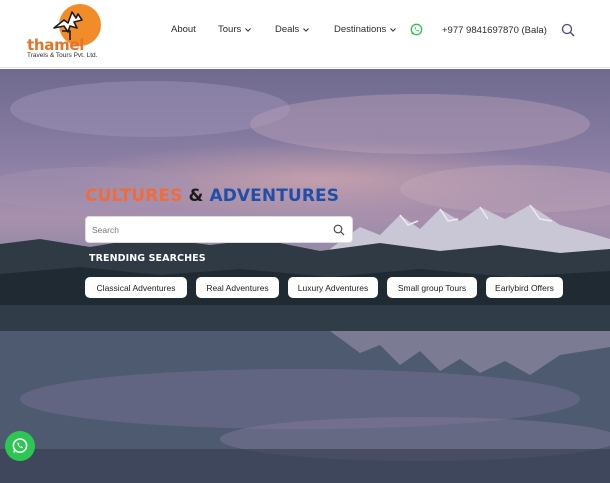  Describe the element at coordinates (432, 287) in the screenshot. I see `trending-chip-small-group-tours: Small group Tours` at that location.